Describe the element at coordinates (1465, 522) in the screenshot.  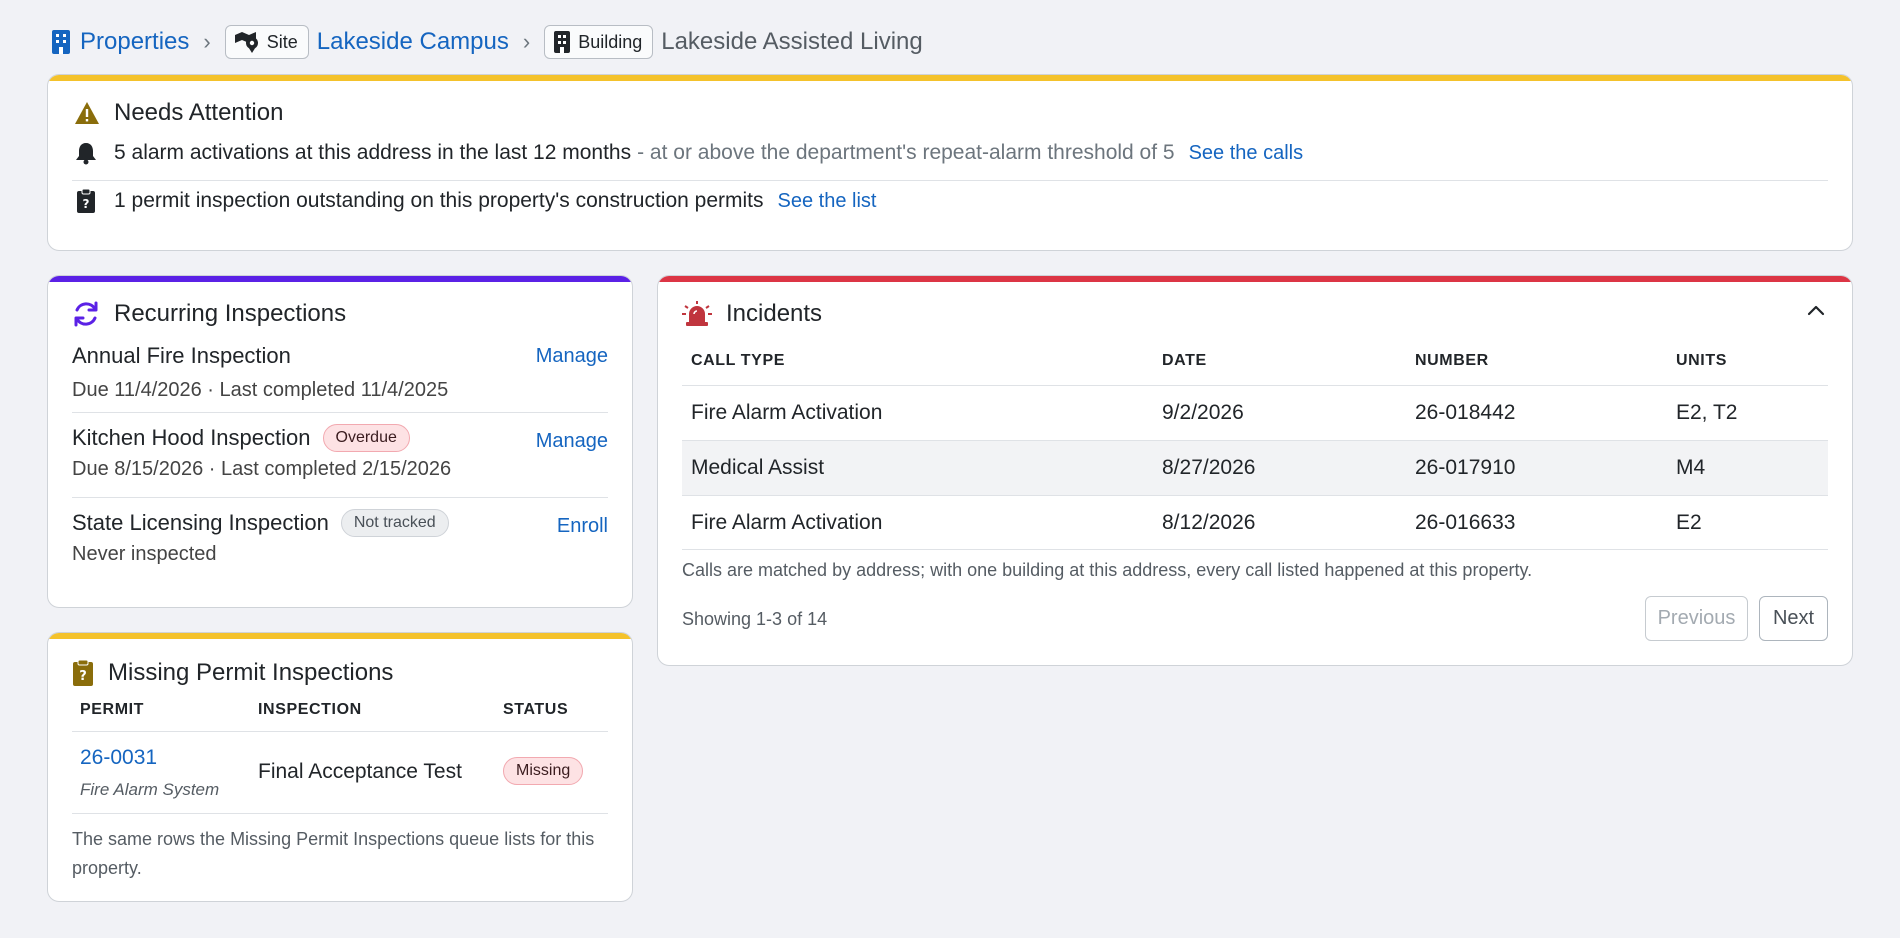
I see `number-cell: 26-016633` at that location.